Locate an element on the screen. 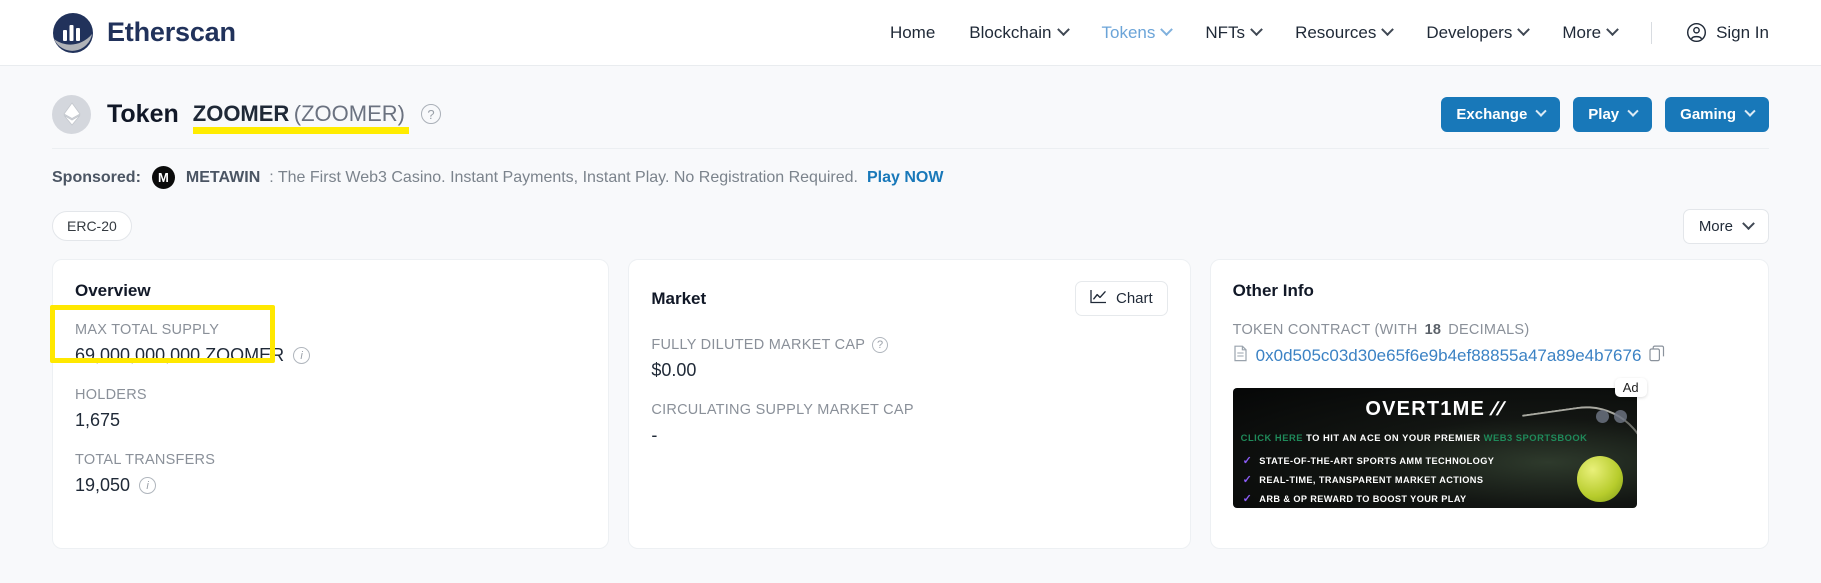 The image size is (1821, 583). ad-bullet-item: ✓ STATE-OF-THE-ART SPORTS AMM TECHNOLOGY is located at coordinates (1369, 460).